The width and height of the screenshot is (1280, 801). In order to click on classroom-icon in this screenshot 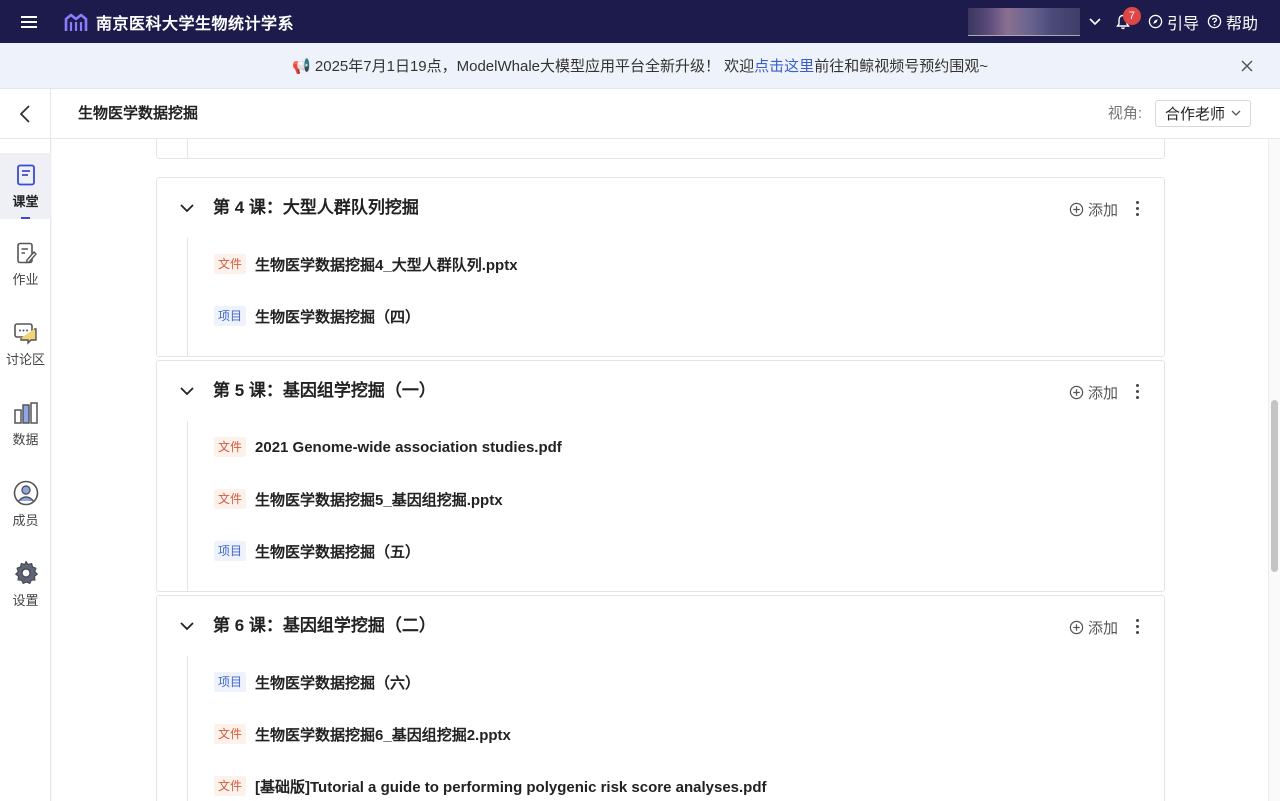, I will do `click(25, 174)`.